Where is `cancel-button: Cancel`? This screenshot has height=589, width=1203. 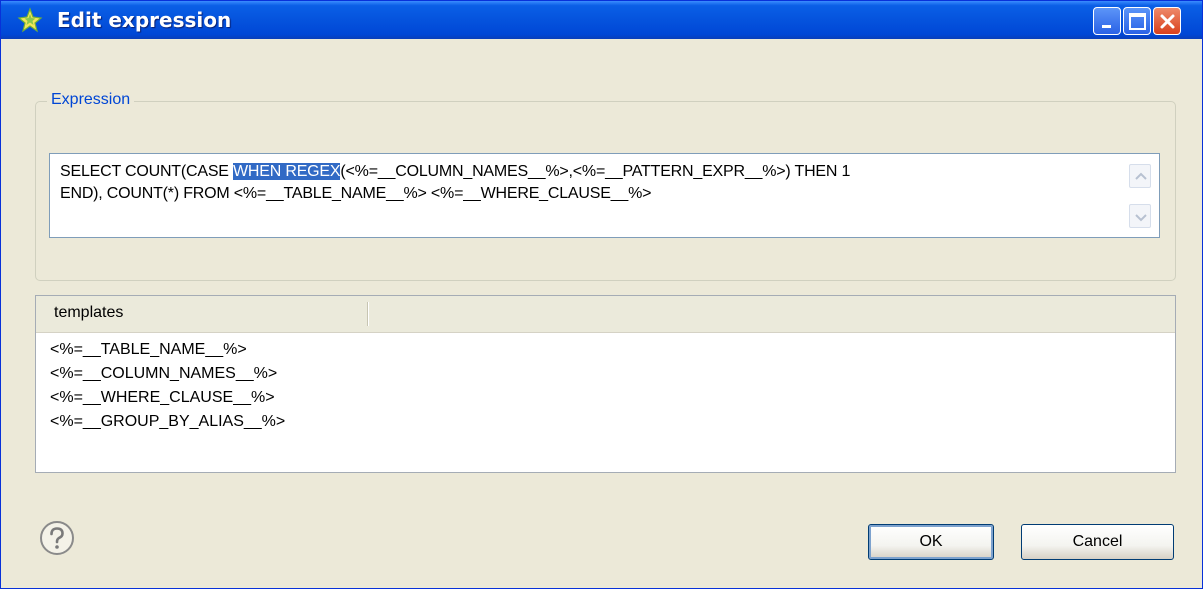
cancel-button: Cancel is located at coordinates (1097, 542).